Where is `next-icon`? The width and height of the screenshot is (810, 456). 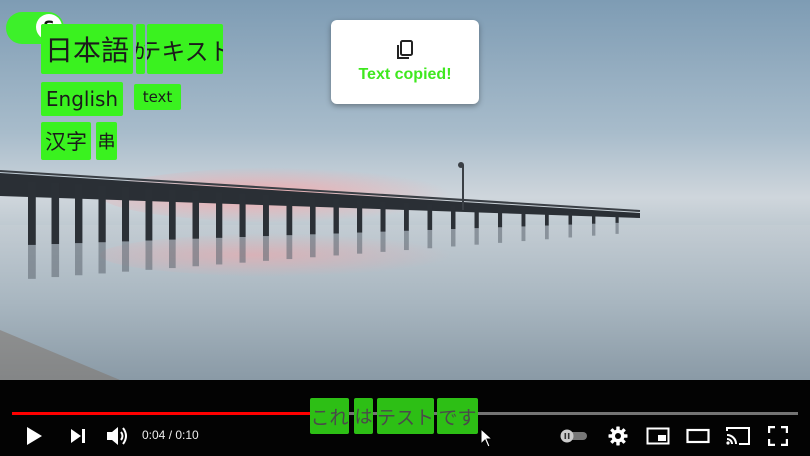
next-icon is located at coordinates (78, 436).